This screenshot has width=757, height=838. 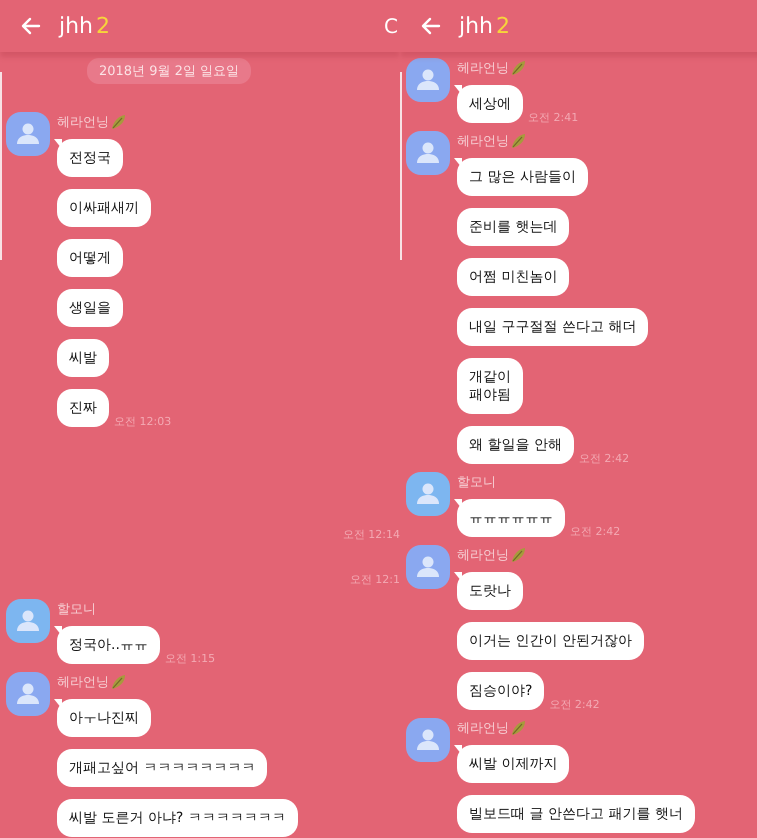 What do you see at coordinates (177, 818) in the screenshot?
I see `message-bubble: 씨발 도른거 아냐? ㅋㅋㅋㅋㅋㅋㅋ` at bounding box center [177, 818].